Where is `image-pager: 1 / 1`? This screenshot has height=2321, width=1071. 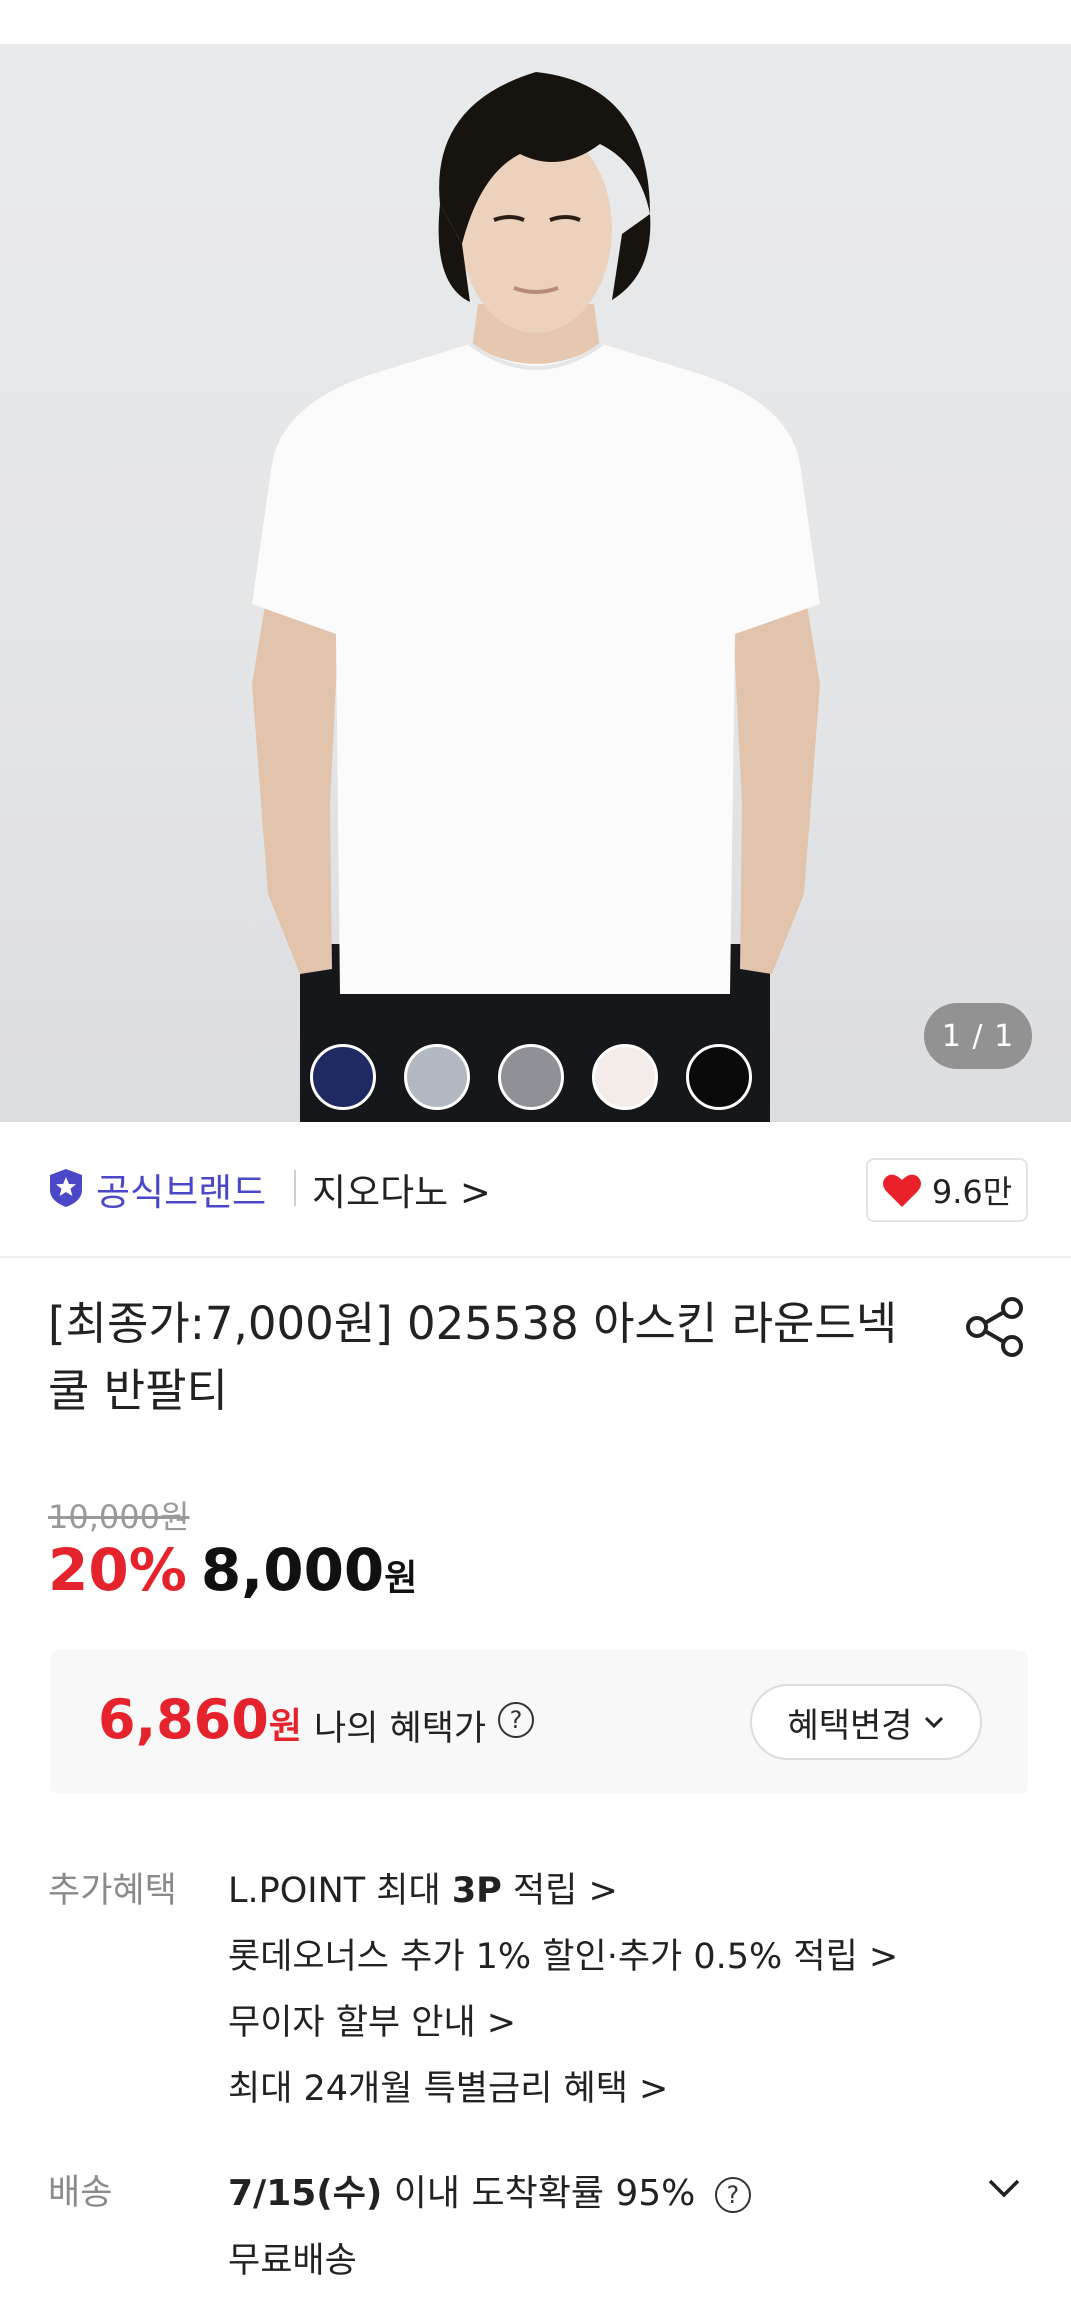 image-pager: 1 / 1 is located at coordinates (978, 1036).